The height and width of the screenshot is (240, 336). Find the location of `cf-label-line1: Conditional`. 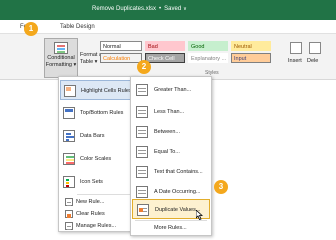

cf-label-line1: Conditional is located at coordinates (61, 58).